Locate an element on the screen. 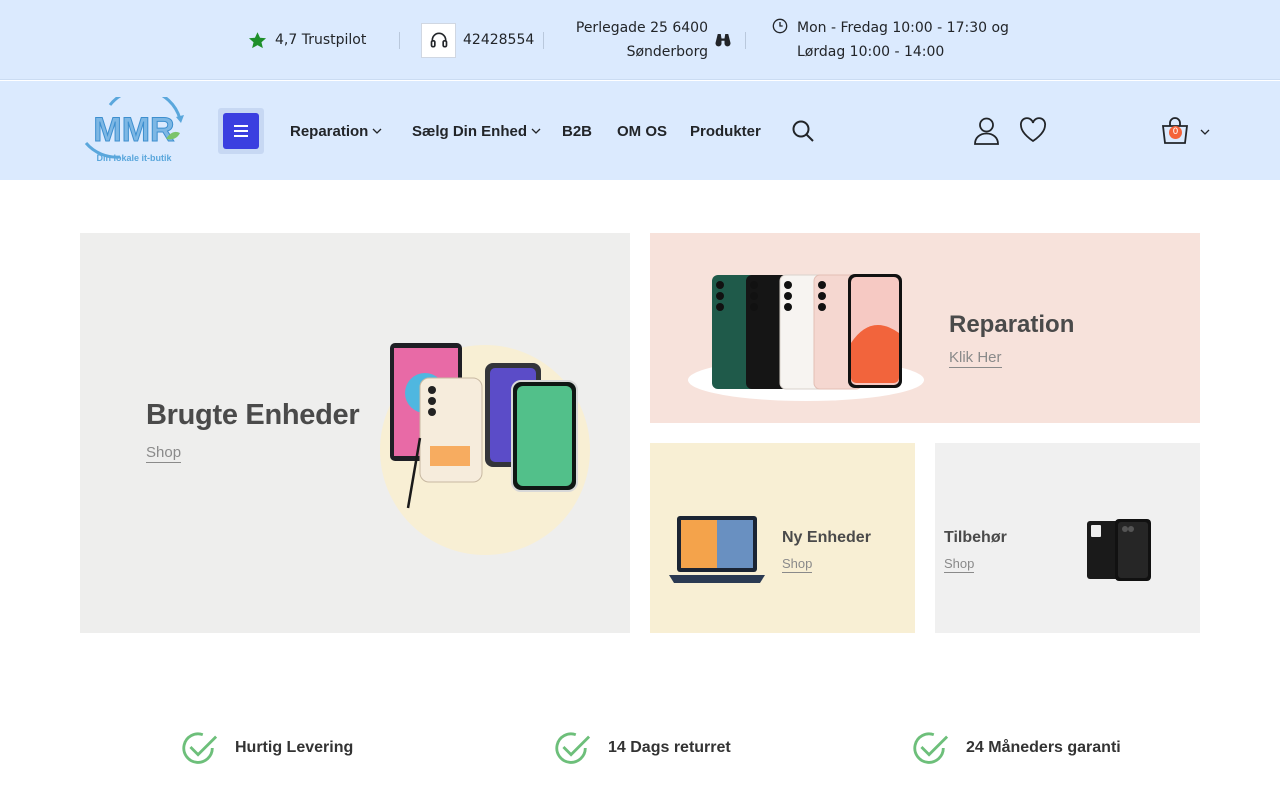 The width and height of the screenshot is (1280, 800). search-icon is located at coordinates (803, 131).